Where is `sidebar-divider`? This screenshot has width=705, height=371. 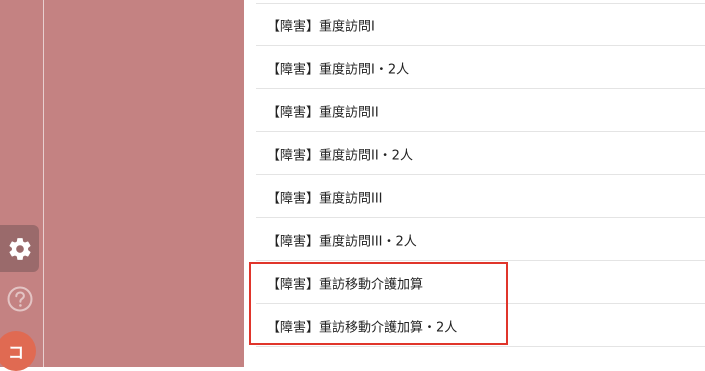 sidebar-divider is located at coordinates (43, 183).